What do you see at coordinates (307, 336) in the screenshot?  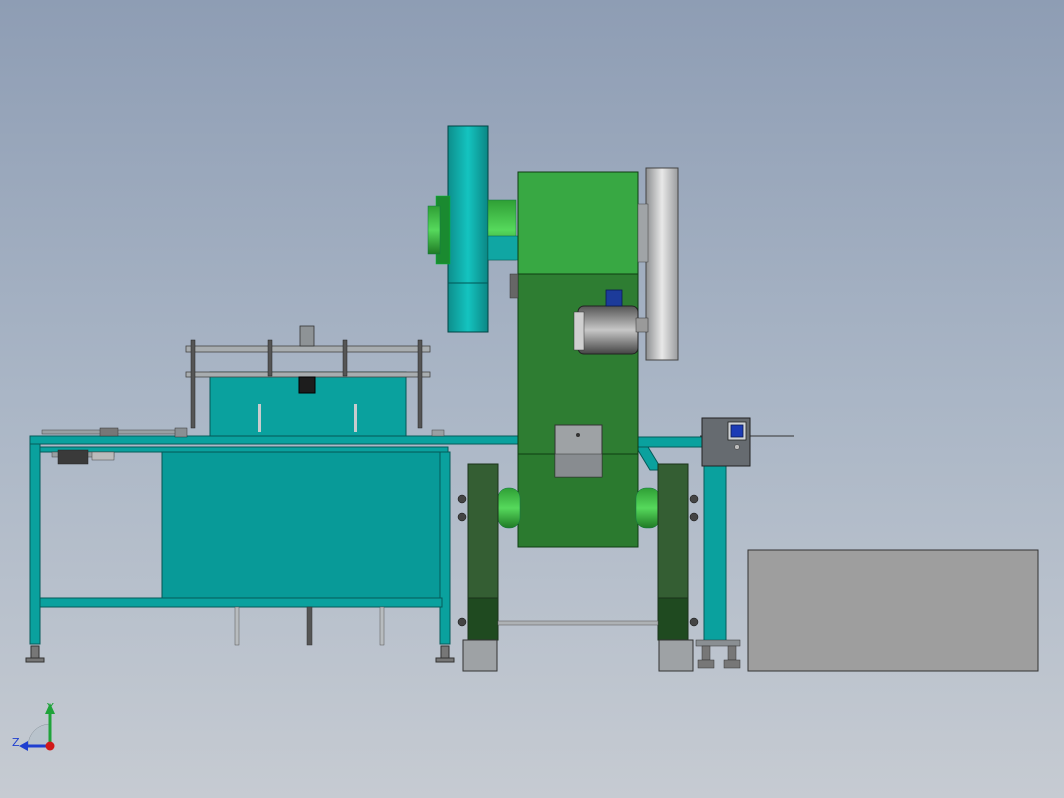 I see `straightener-knob` at bounding box center [307, 336].